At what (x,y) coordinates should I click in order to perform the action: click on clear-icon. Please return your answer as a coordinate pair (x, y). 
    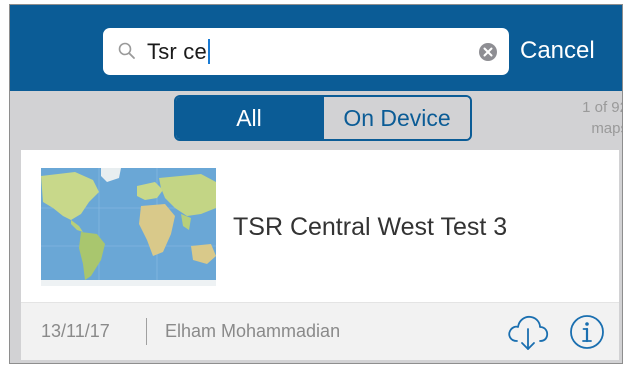
    Looking at the image, I should click on (488, 52).